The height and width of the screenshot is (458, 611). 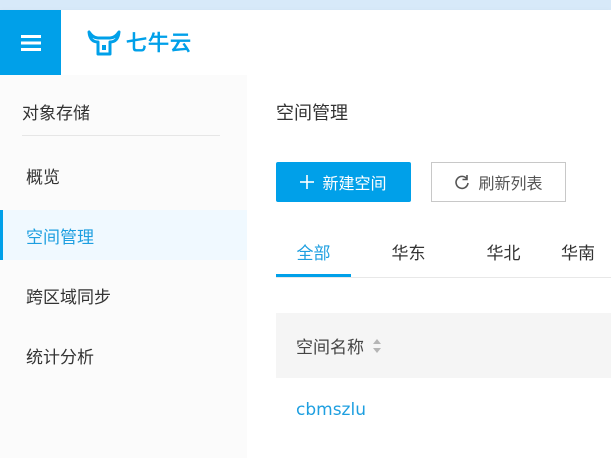 What do you see at coordinates (312, 113) in the screenshot?
I see `page-title: 空间管理` at bounding box center [312, 113].